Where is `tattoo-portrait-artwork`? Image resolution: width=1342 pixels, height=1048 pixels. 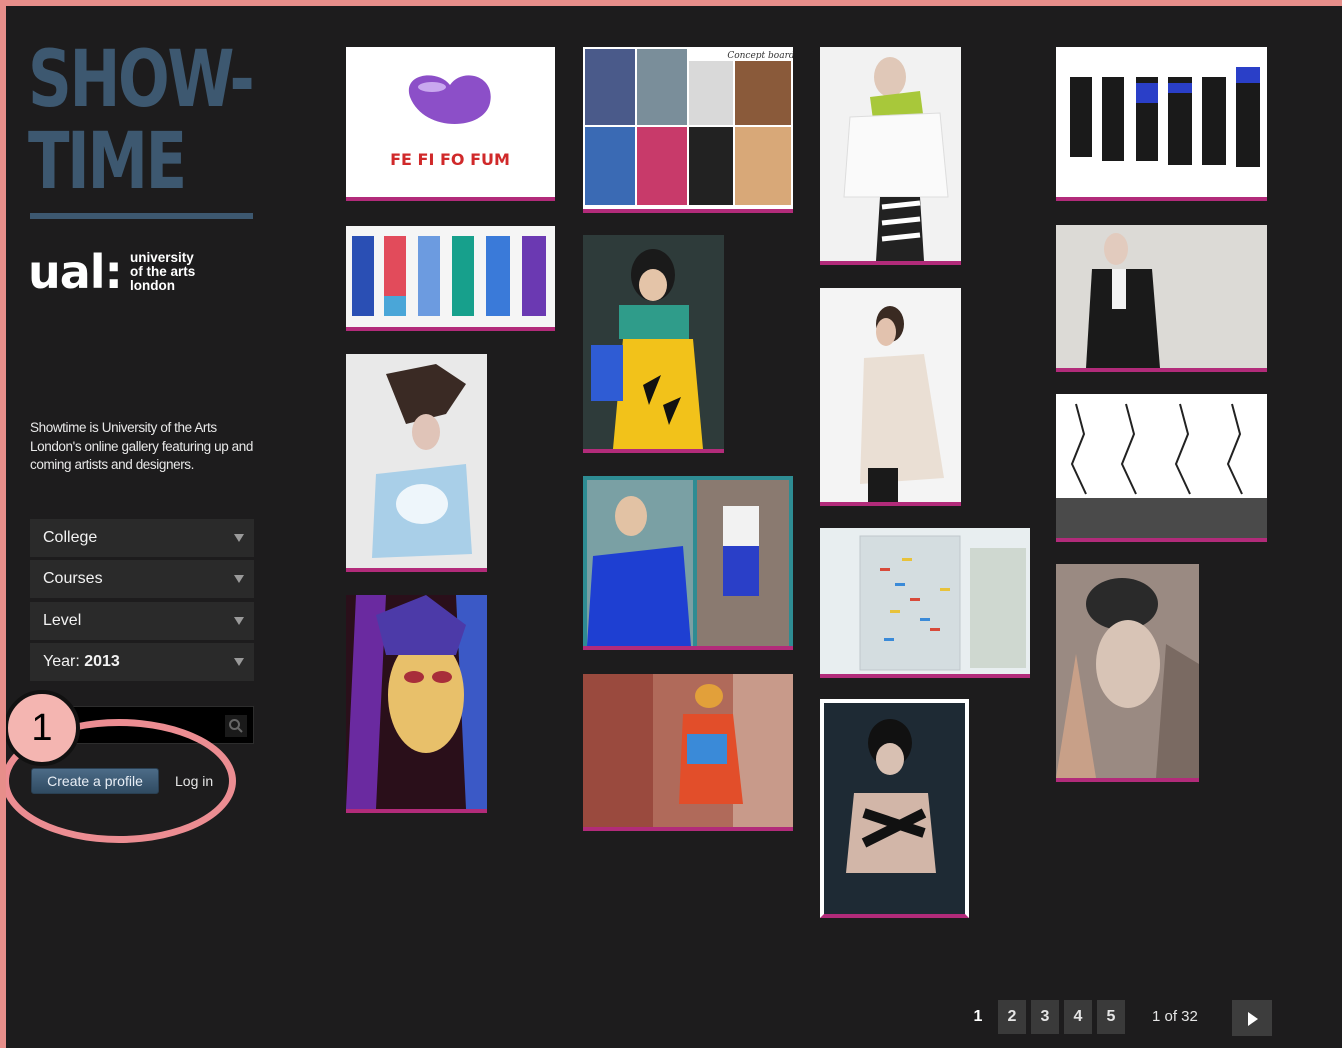 tattoo-portrait-artwork is located at coordinates (1127, 671).